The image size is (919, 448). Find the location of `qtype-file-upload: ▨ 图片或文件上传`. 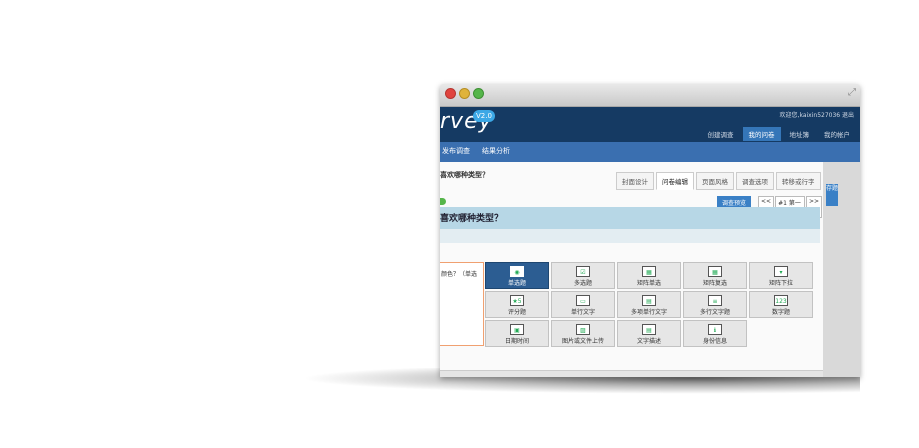

qtype-file-upload: ▨ 图片或文件上传 is located at coordinates (583, 333).